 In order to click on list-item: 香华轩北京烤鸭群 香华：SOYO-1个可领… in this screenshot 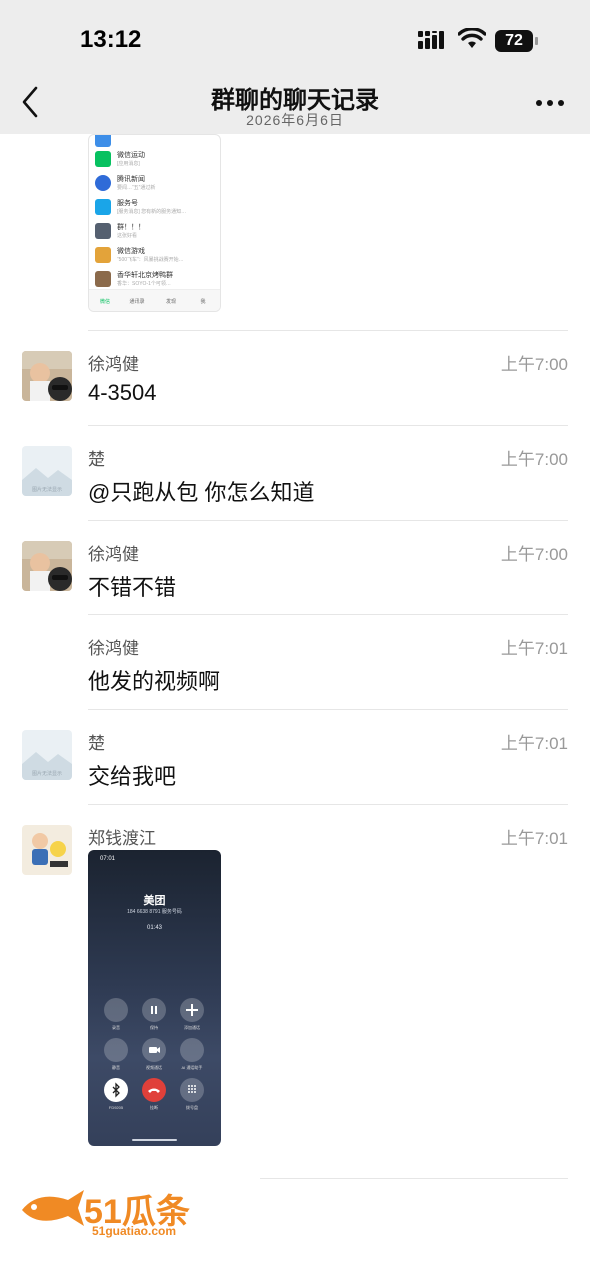, I will do `click(155, 280)`.